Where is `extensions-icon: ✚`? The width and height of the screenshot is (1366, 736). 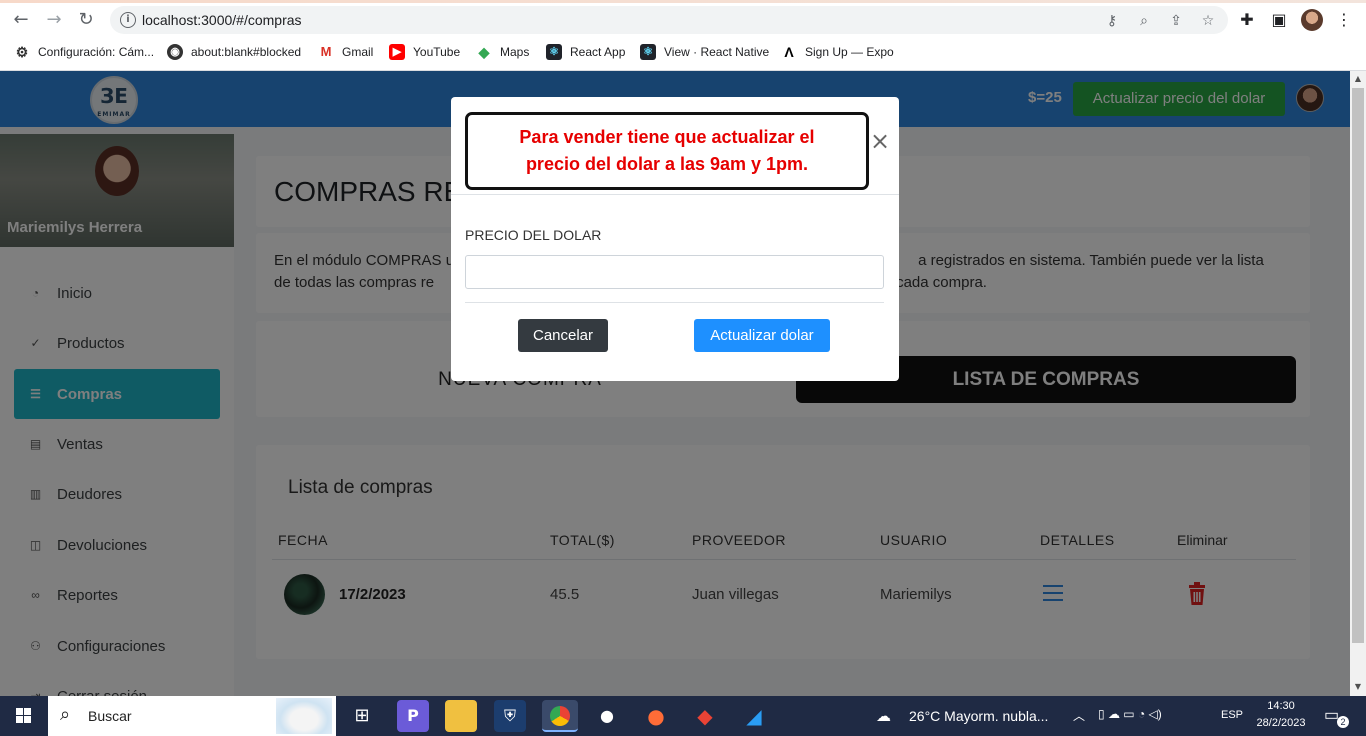 extensions-icon: ✚ is located at coordinates (1247, 20).